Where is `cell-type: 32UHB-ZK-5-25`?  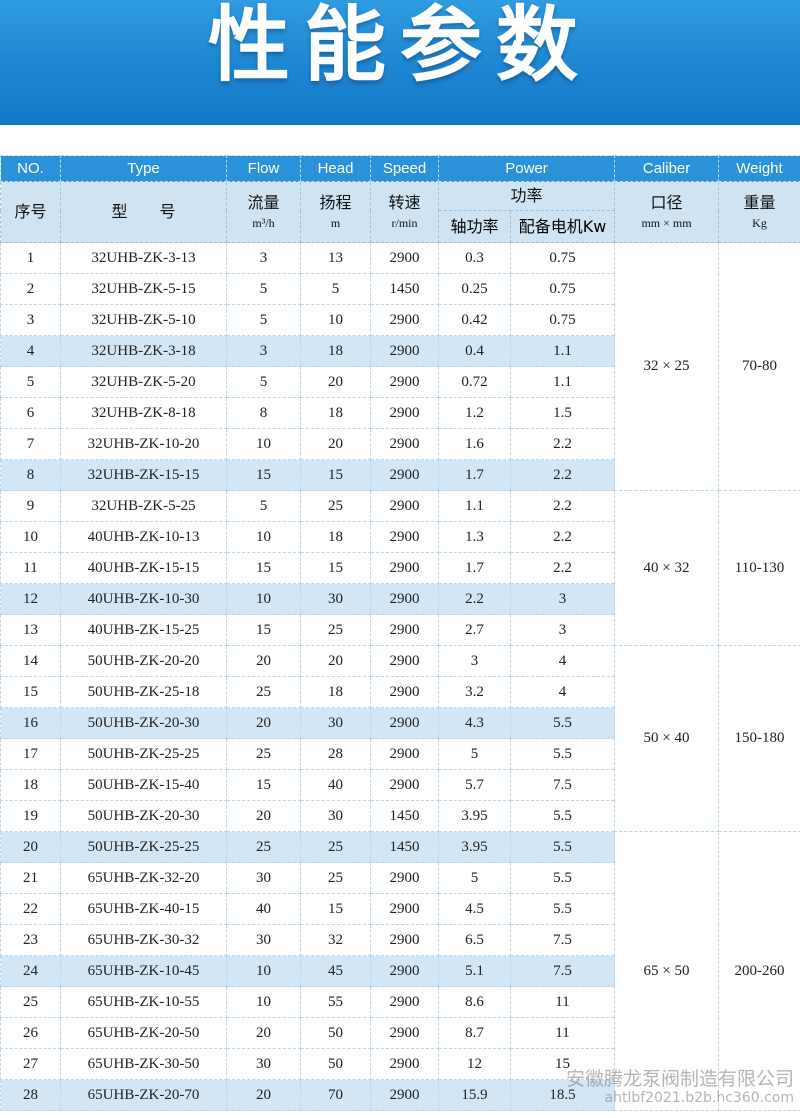 cell-type: 32UHB-ZK-5-25 is located at coordinates (143, 506).